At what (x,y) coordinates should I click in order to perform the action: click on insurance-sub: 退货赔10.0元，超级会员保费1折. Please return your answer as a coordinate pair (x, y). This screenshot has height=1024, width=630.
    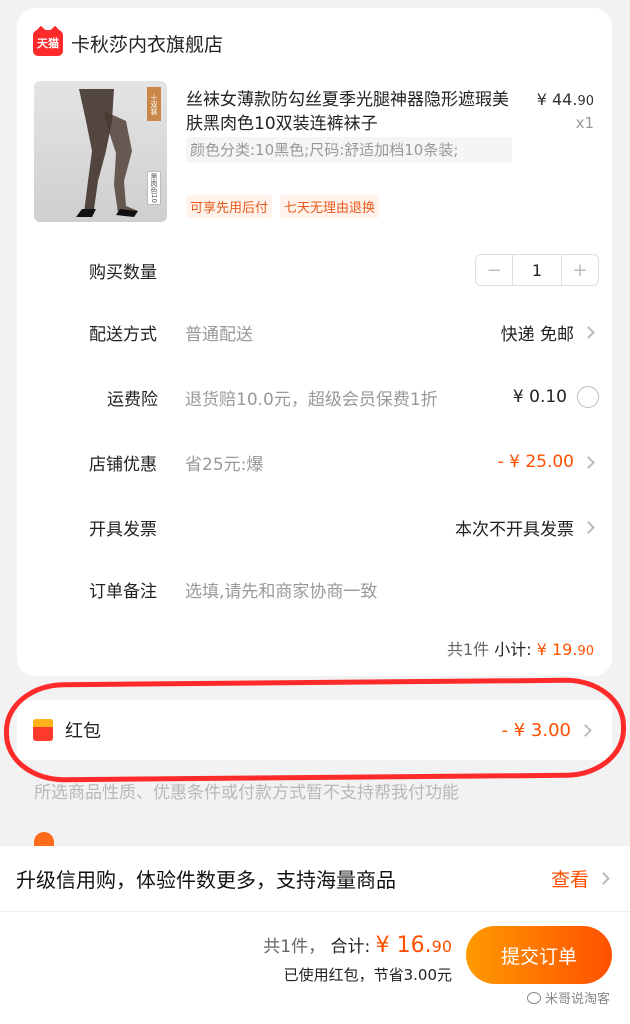
    Looking at the image, I should click on (311, 399).